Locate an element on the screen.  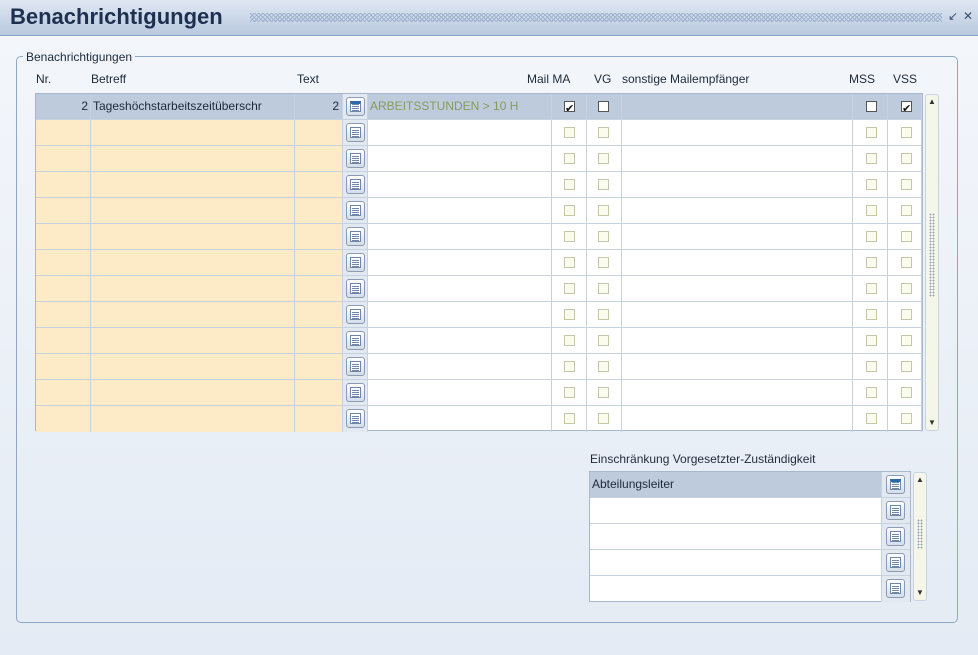
betreff-cell: Tageshöchstarbeitszeitüberschr is located at coordinates (193, 107).